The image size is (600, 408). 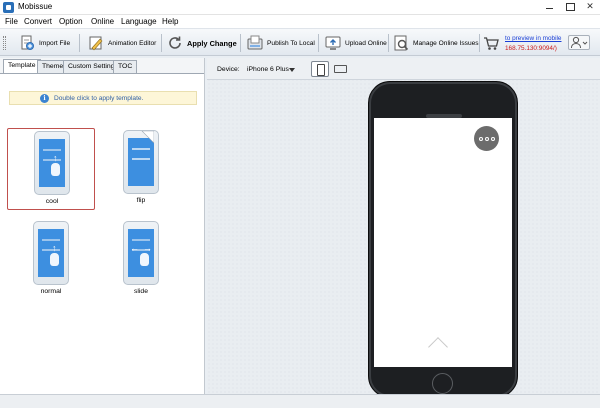 I want to click on app-logo-icon, so click(x=8, y=7).